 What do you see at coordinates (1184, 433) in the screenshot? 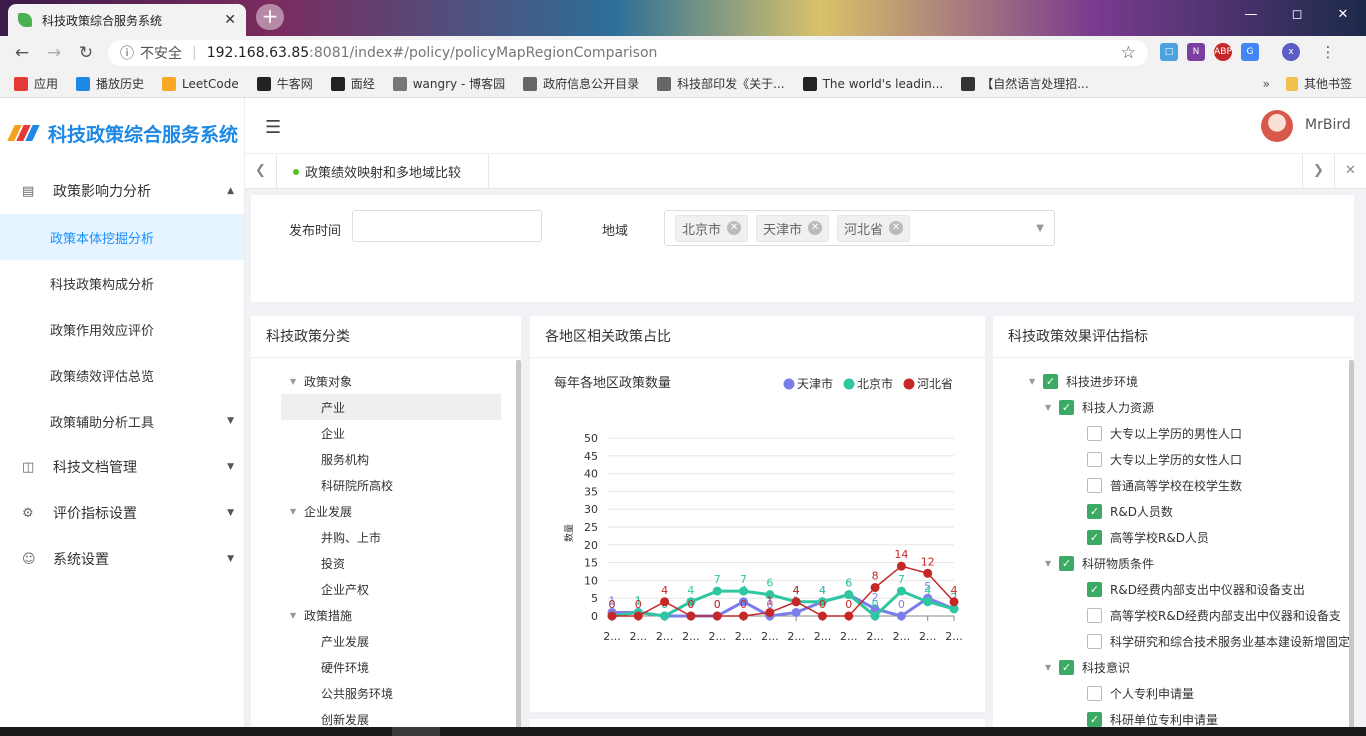
I see `indicator-node: 大专以上学历的男性人口` at bounding box center [1184, 433].